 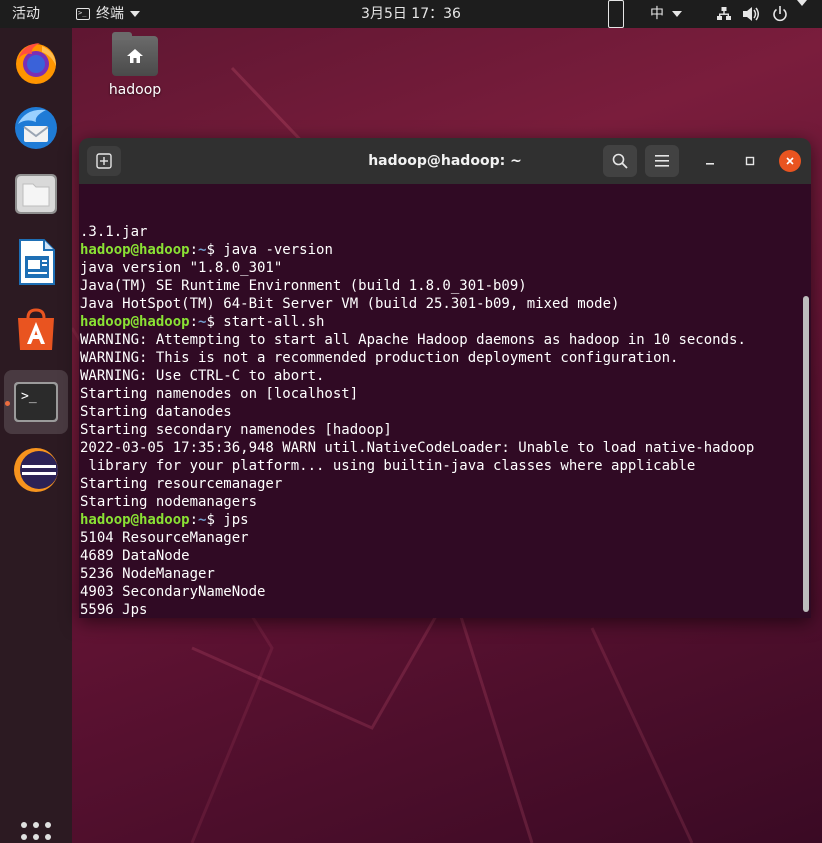 I want to click on keyboard-icon, so click(x=616, y=14).